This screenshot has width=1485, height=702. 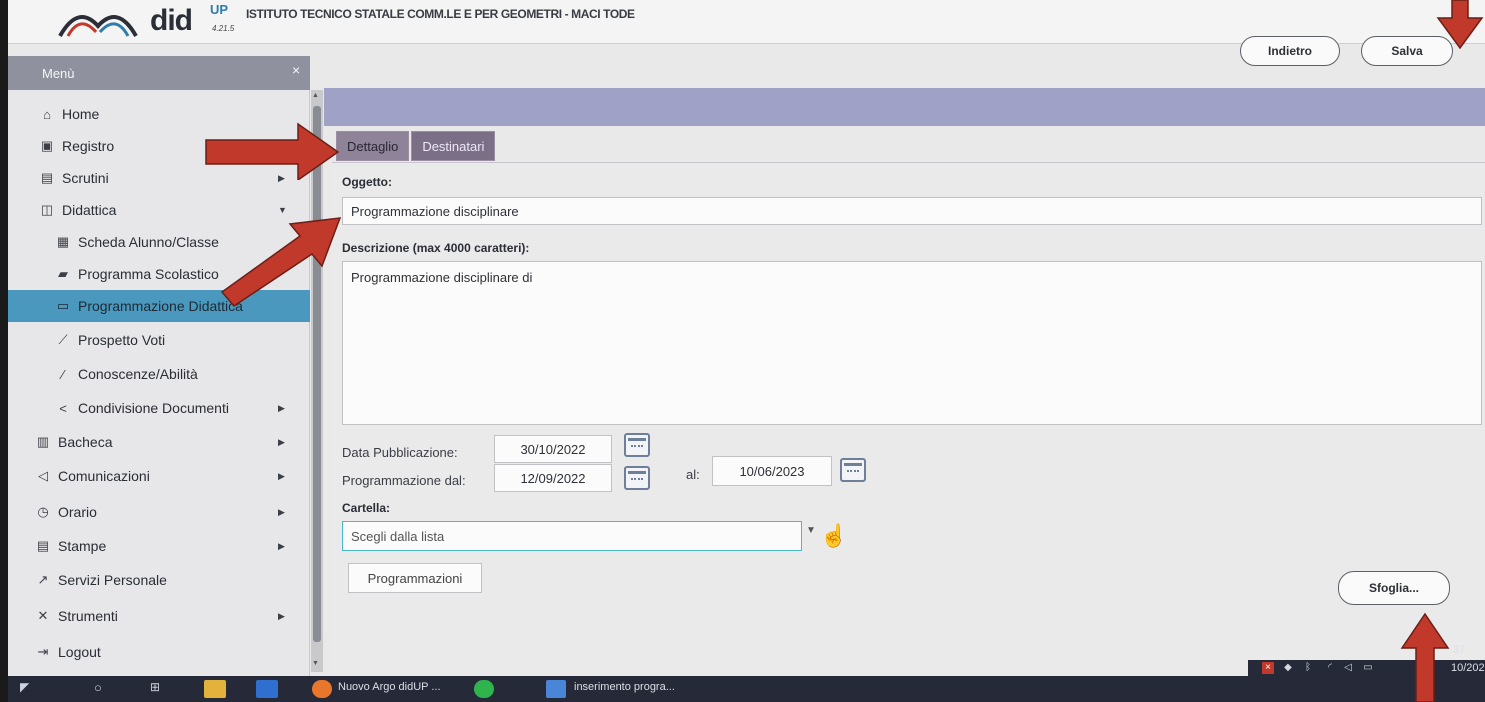 What do you see at coordinates (811, 530) in the screenshot?
I see `chevron-down-icon: ▼` at bounding box center [811, 530].